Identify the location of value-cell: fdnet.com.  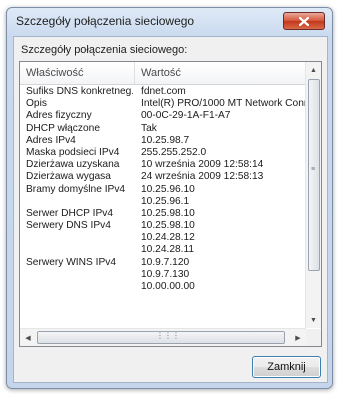
(163, 91).